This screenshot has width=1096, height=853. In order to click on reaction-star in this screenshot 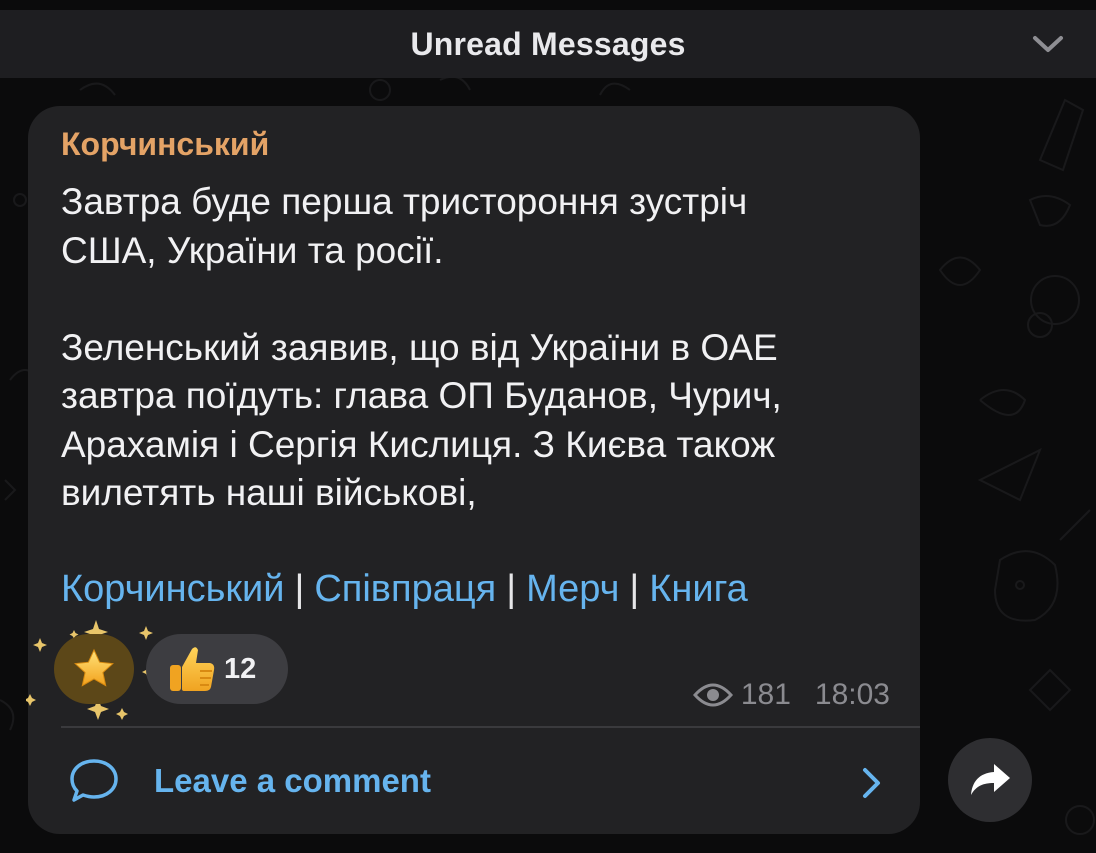, I will do `click(94, 669)`.